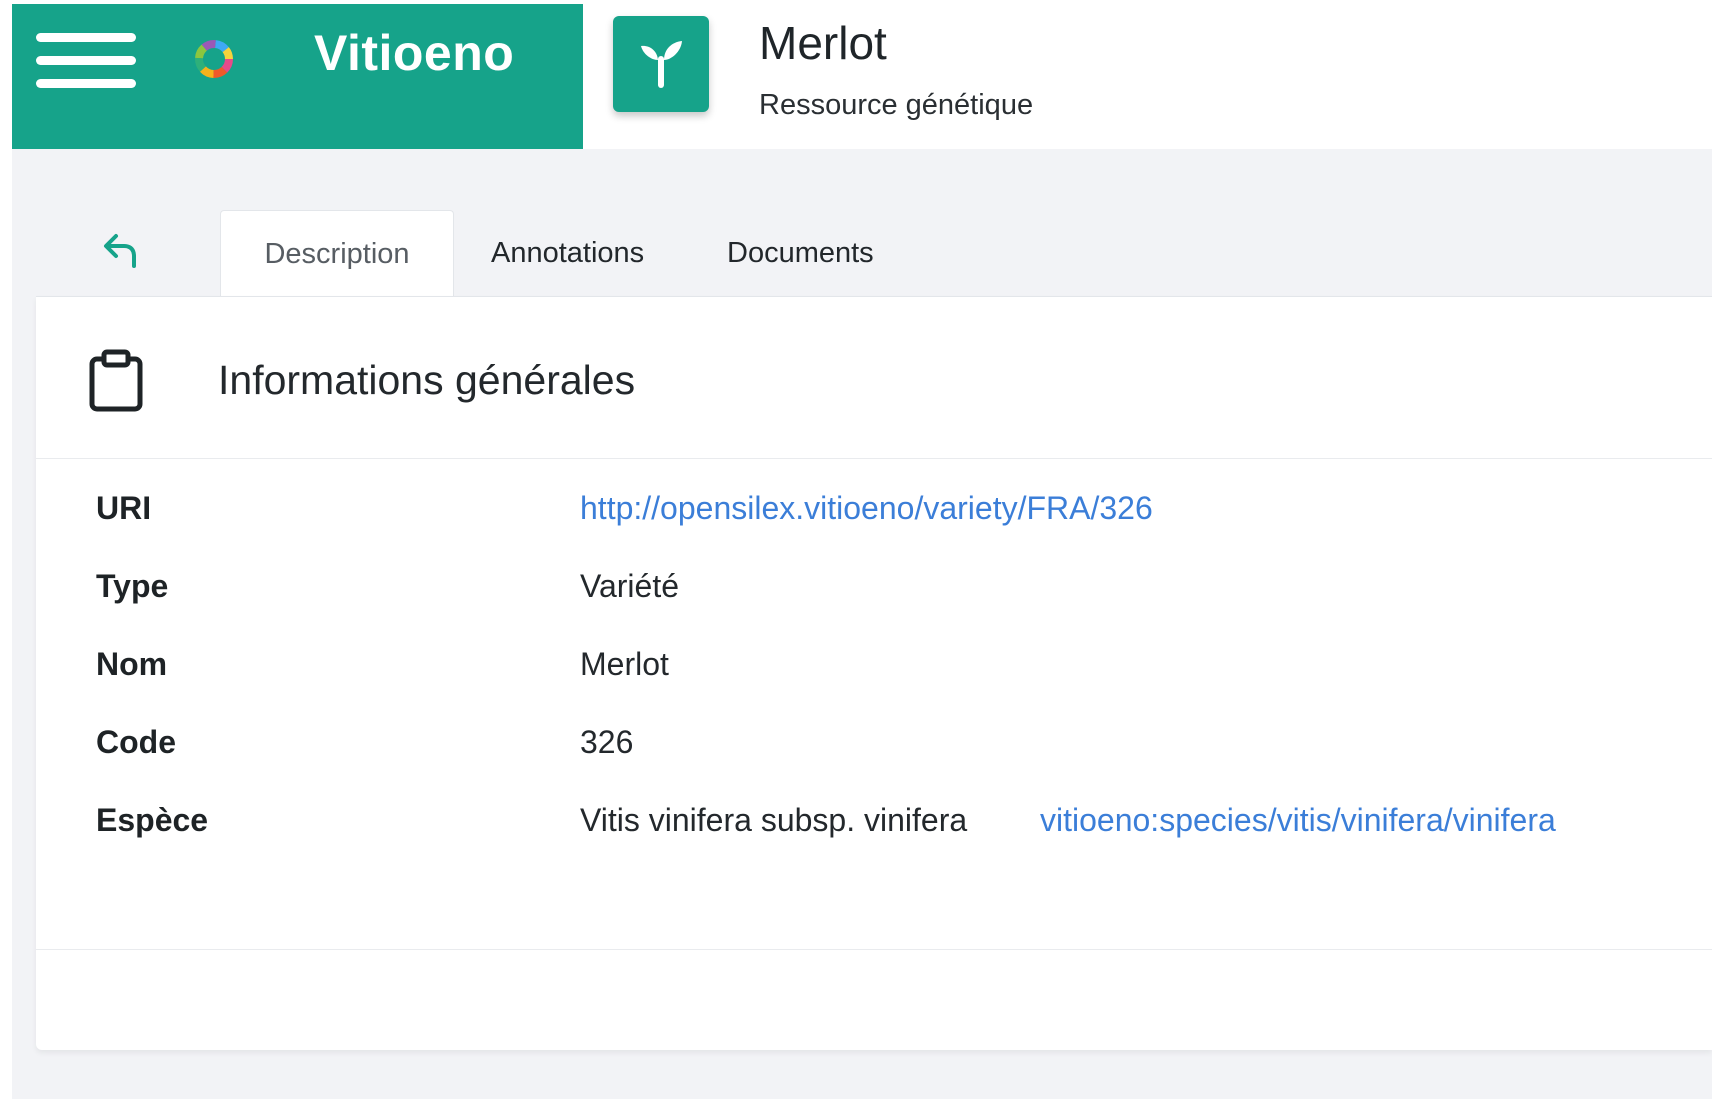 The width and height of the screenshot is (1712, 1099). I want to click on tab-description: Description, so click(337, 254).